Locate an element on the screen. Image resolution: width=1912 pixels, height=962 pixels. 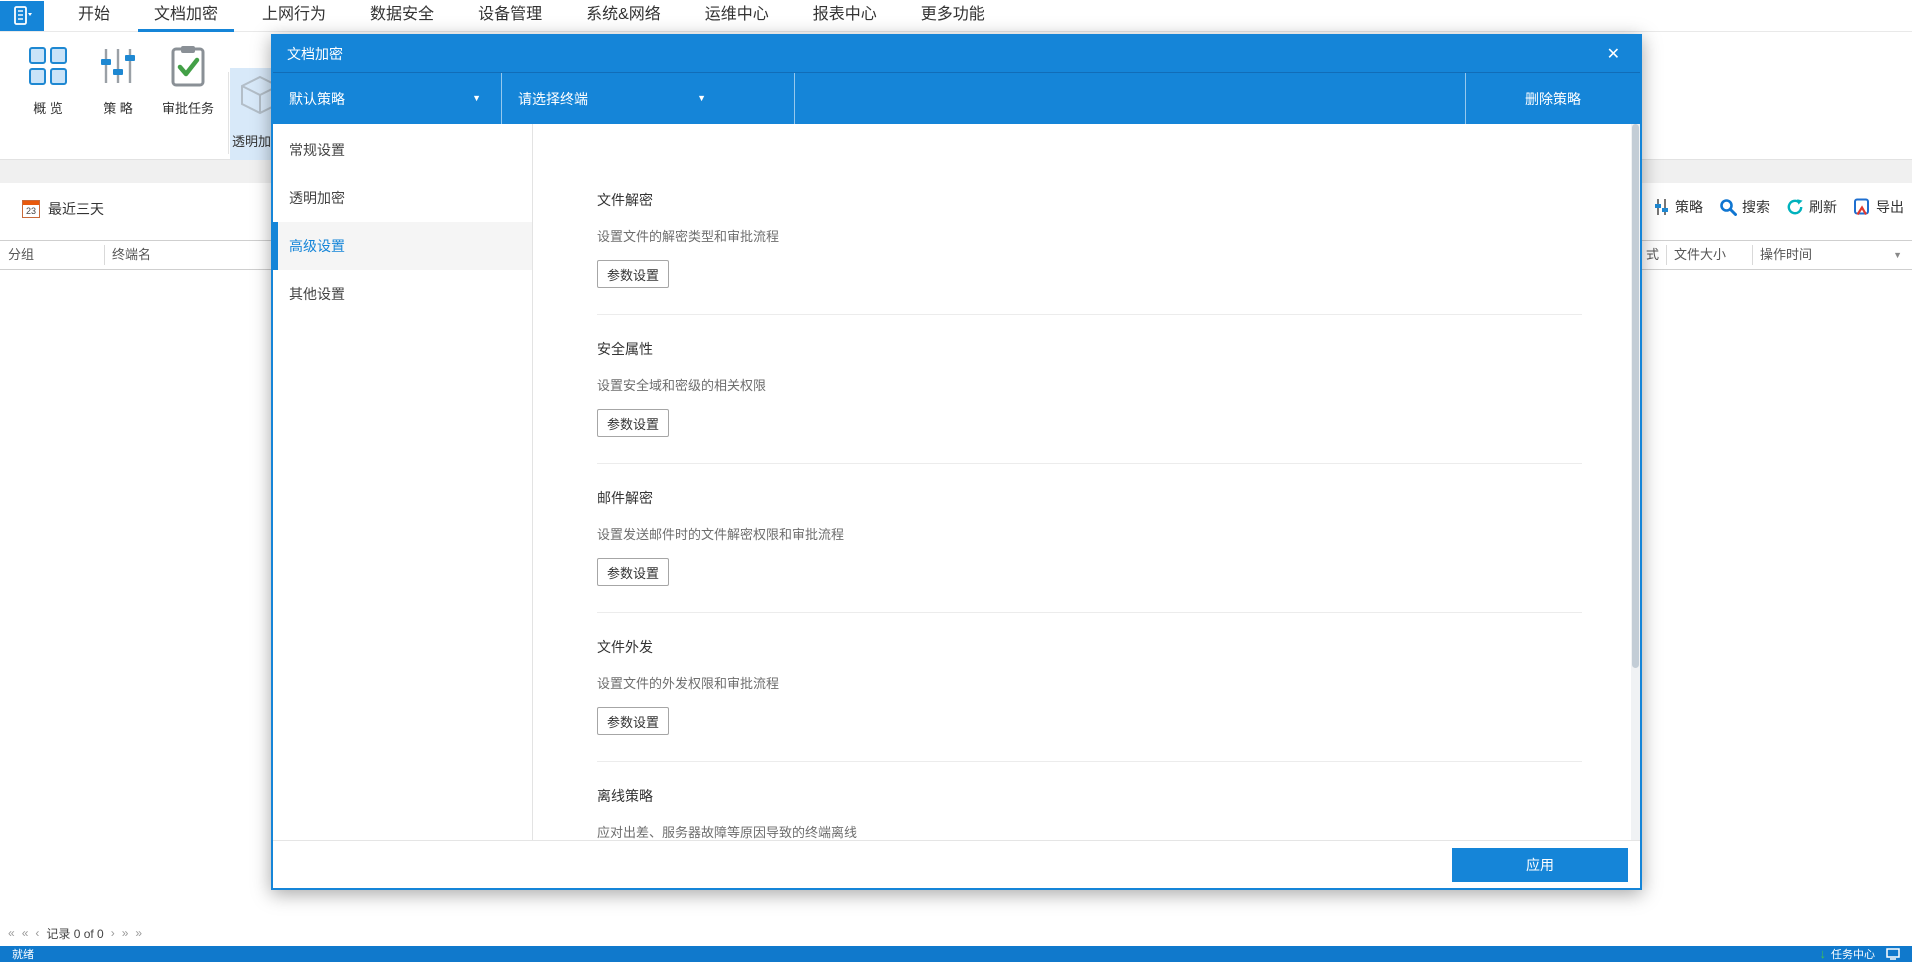
section-mail-decryption: 邮件解密 设置发送邮件时的文件解密权限和审批流程 参数设置 is located at coordinates (1089, 538).